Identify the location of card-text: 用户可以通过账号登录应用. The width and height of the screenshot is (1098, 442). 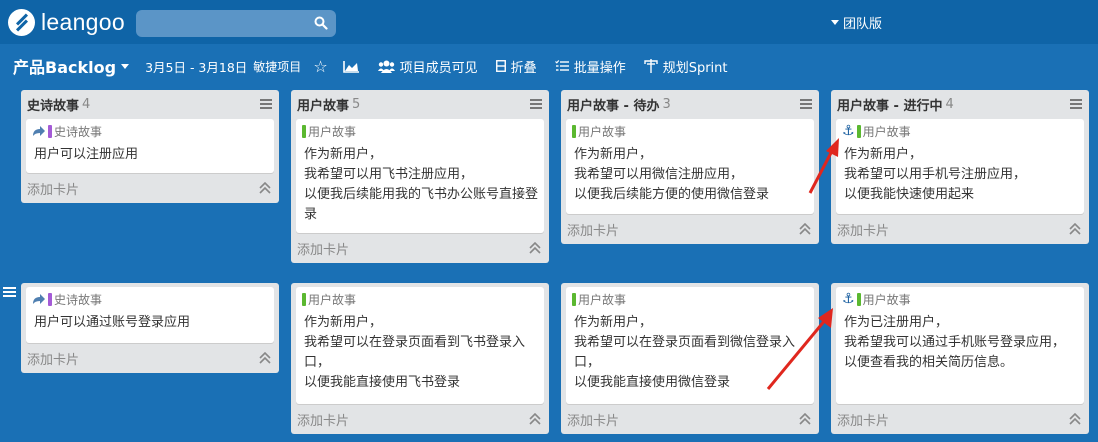
(112, 322).